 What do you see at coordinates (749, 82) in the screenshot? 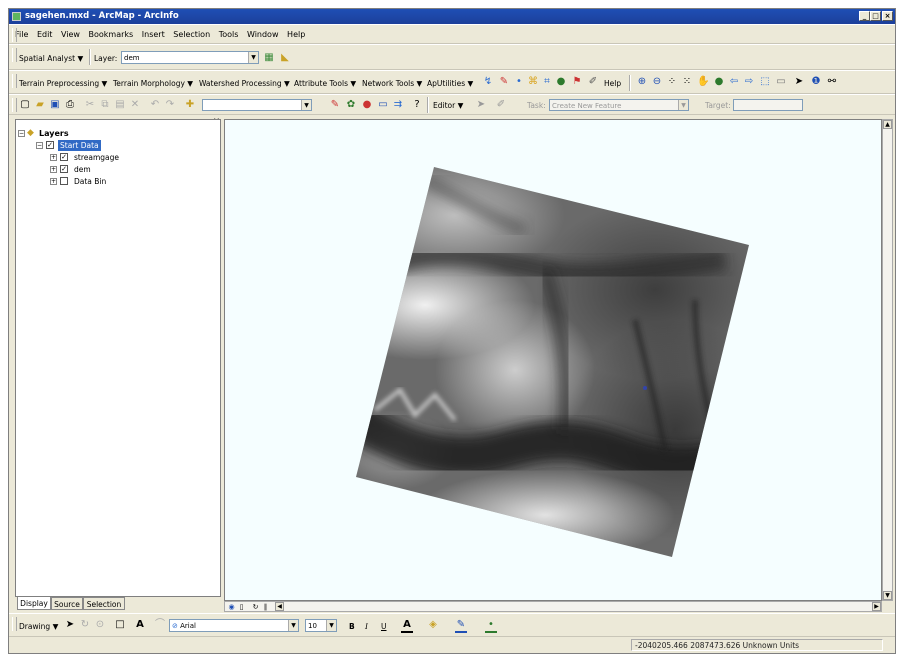
I see `forward-extent-icon: ⇨` at bounding box center [749, 82].